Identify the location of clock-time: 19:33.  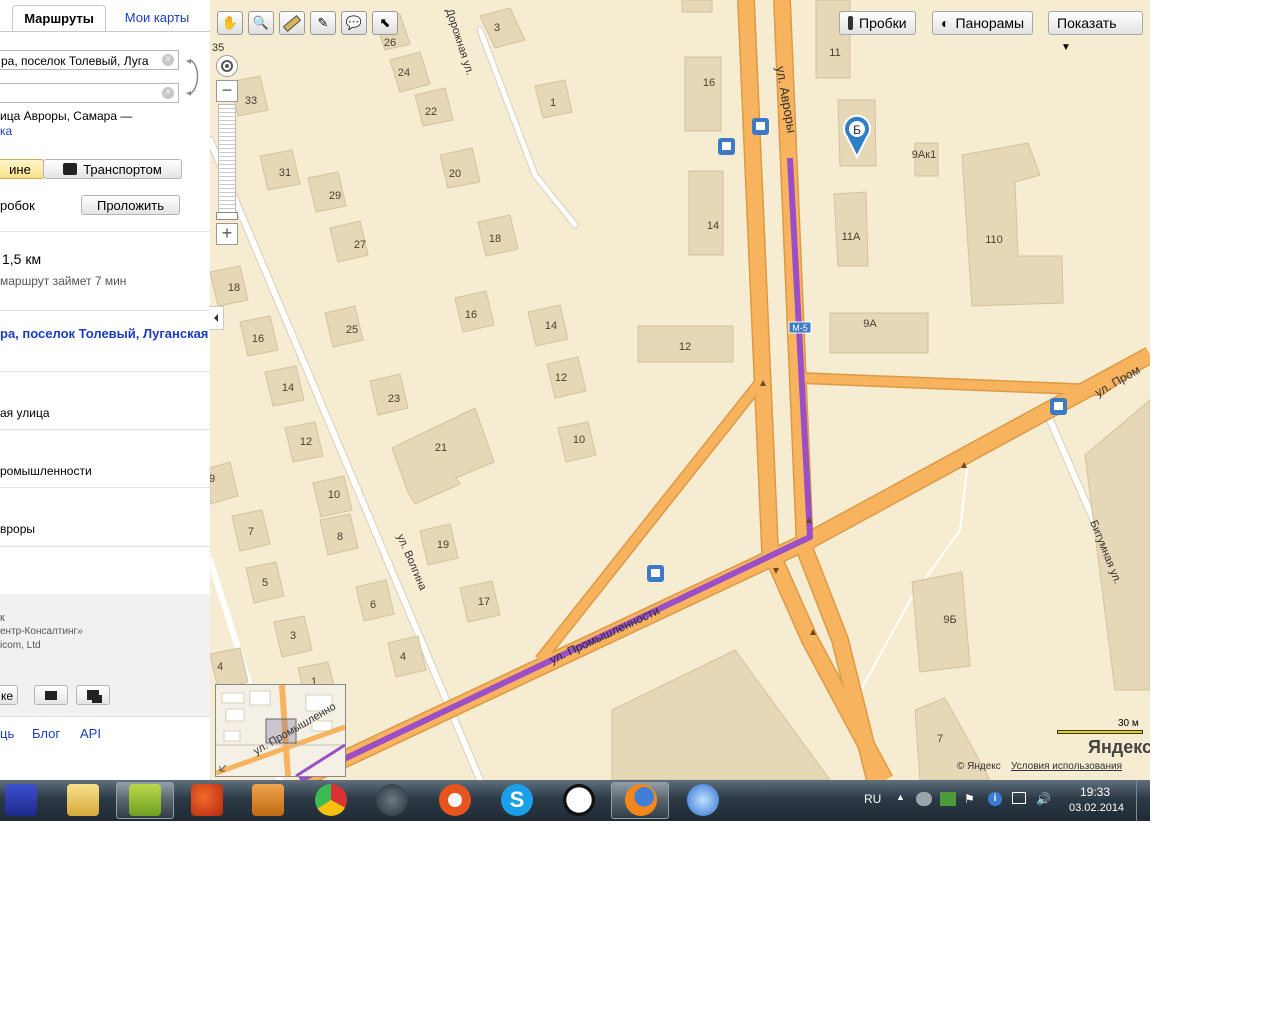
(1095, 792).